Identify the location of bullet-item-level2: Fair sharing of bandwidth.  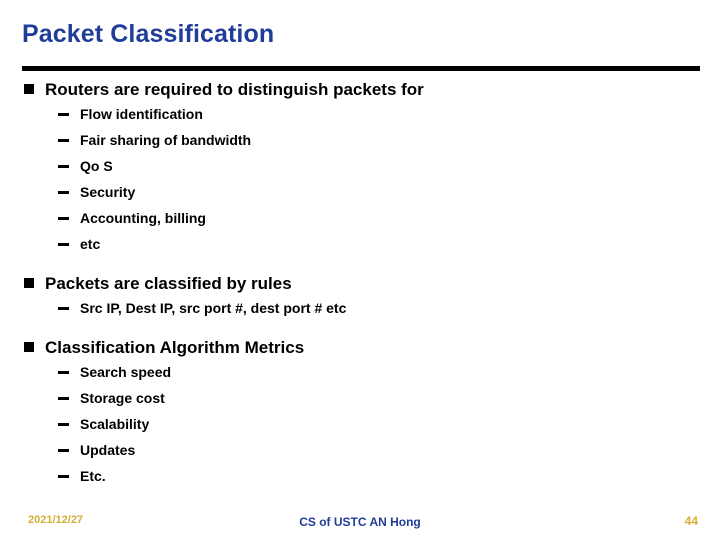
(360, 143).